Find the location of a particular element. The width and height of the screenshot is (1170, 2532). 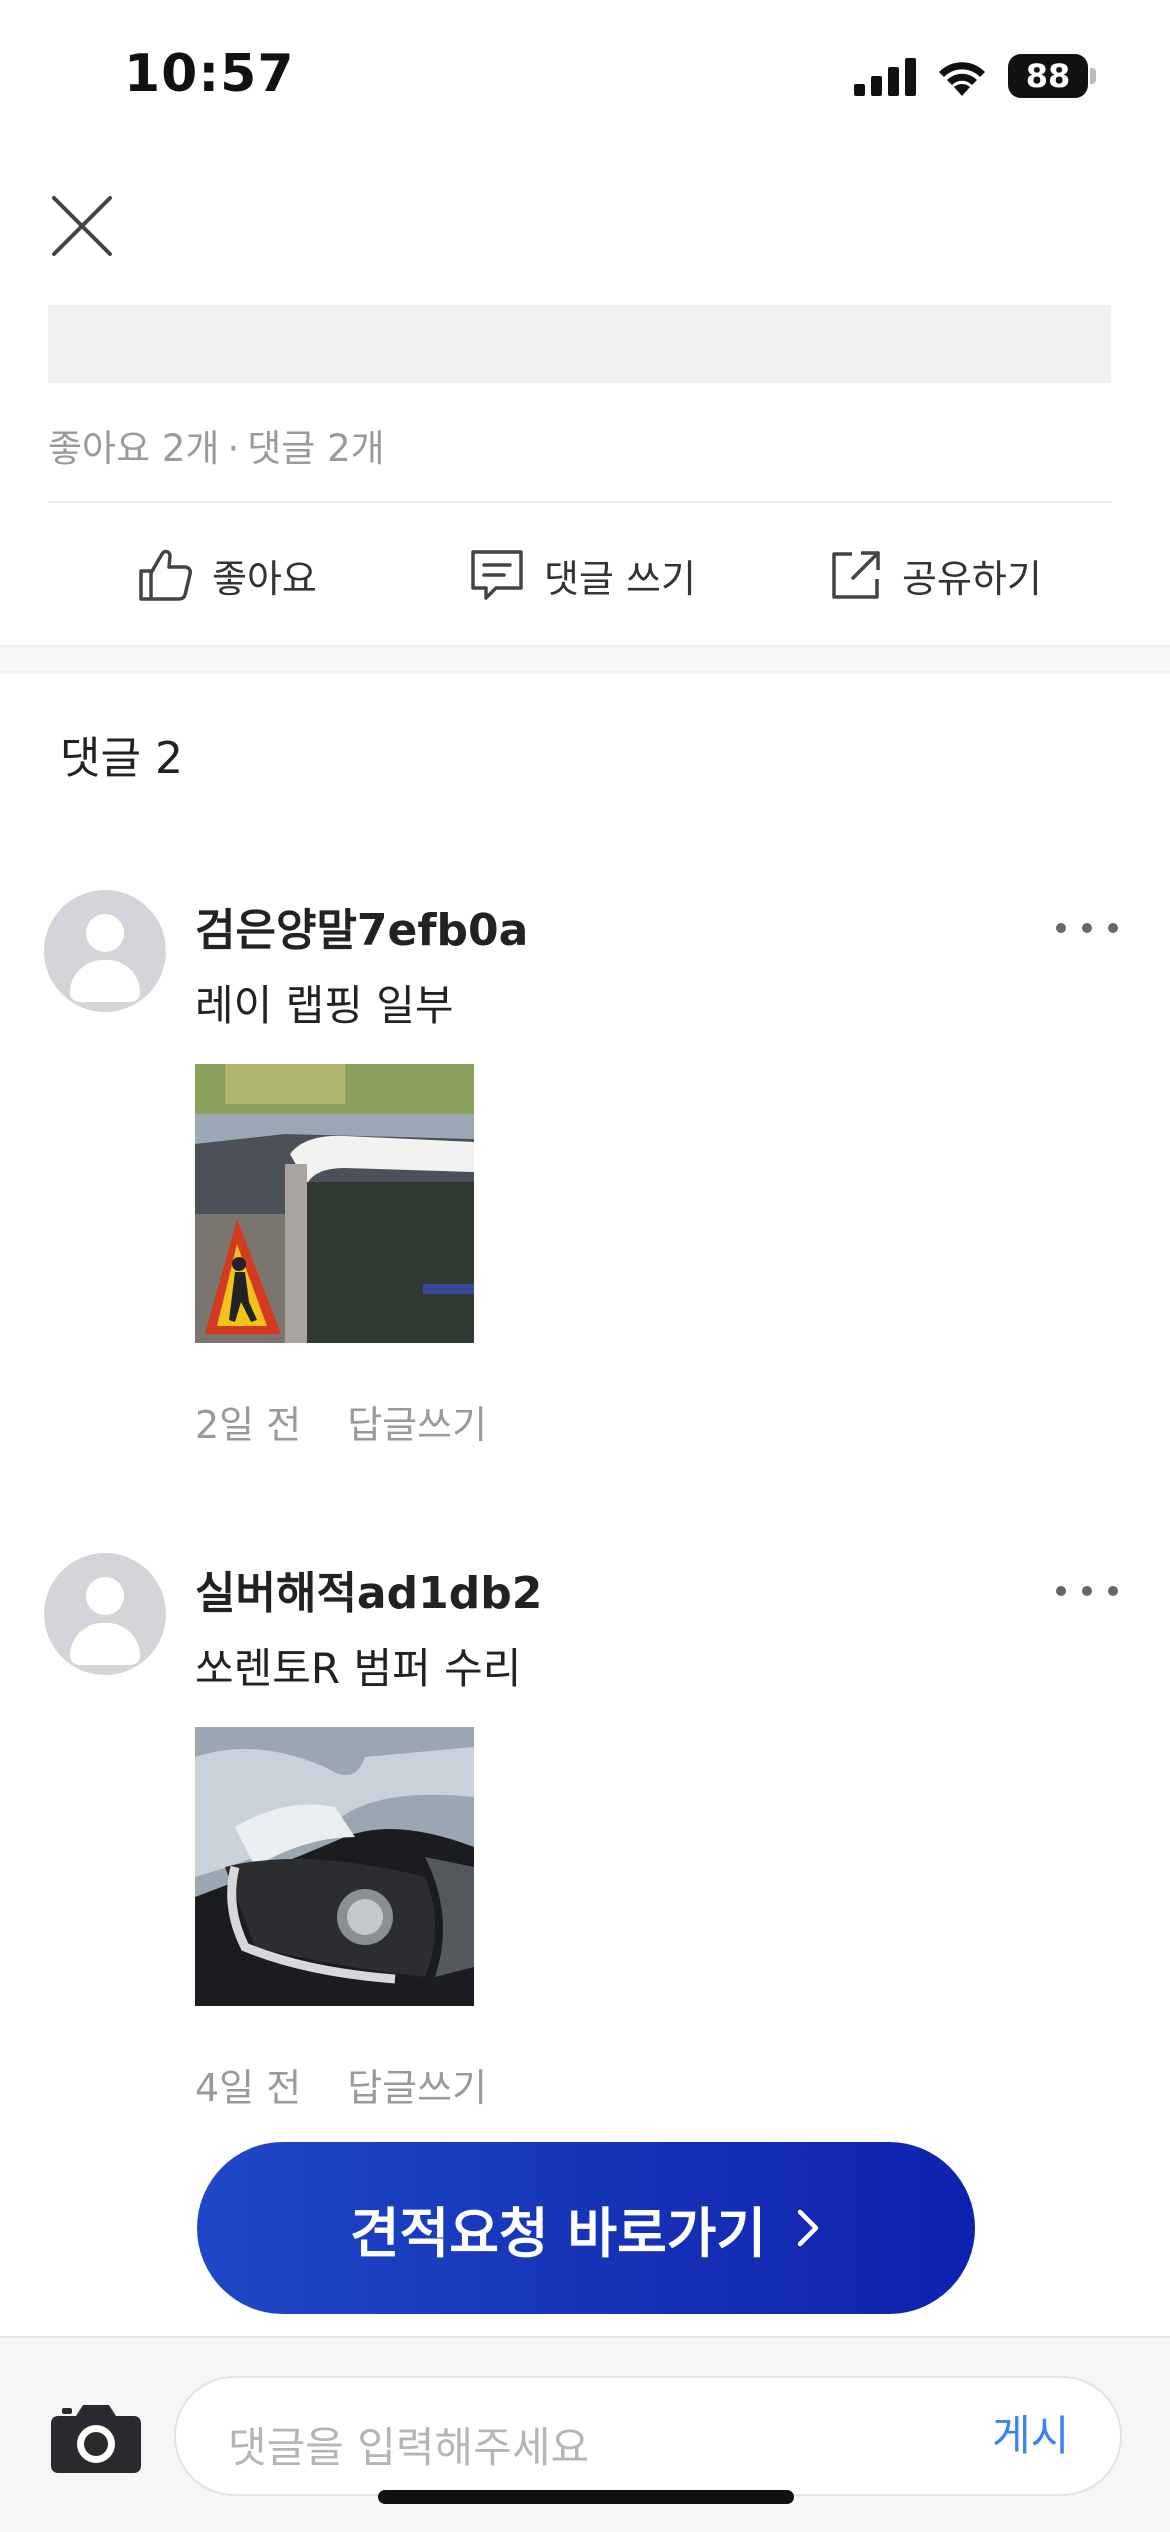

share-button: 공유하기 is located at coordinates (935, 575).